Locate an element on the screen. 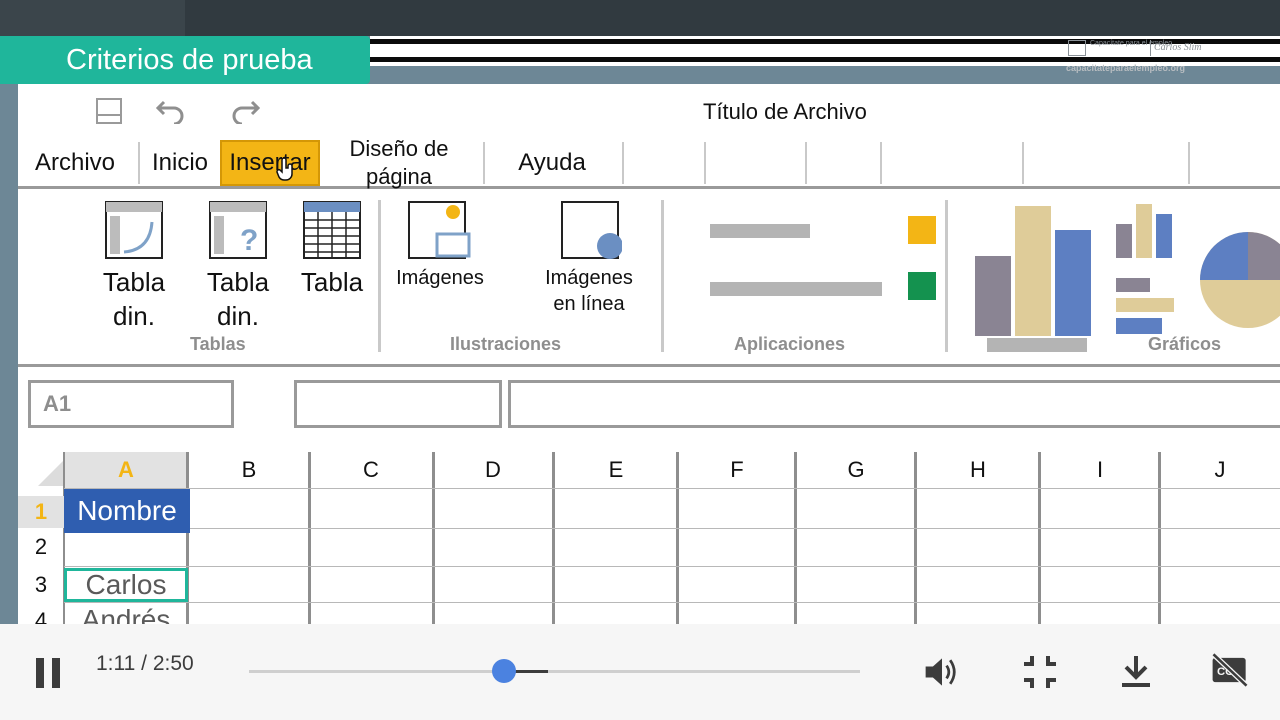  pivot-table-label: Tabla din. is located at coordinates (134, 299).